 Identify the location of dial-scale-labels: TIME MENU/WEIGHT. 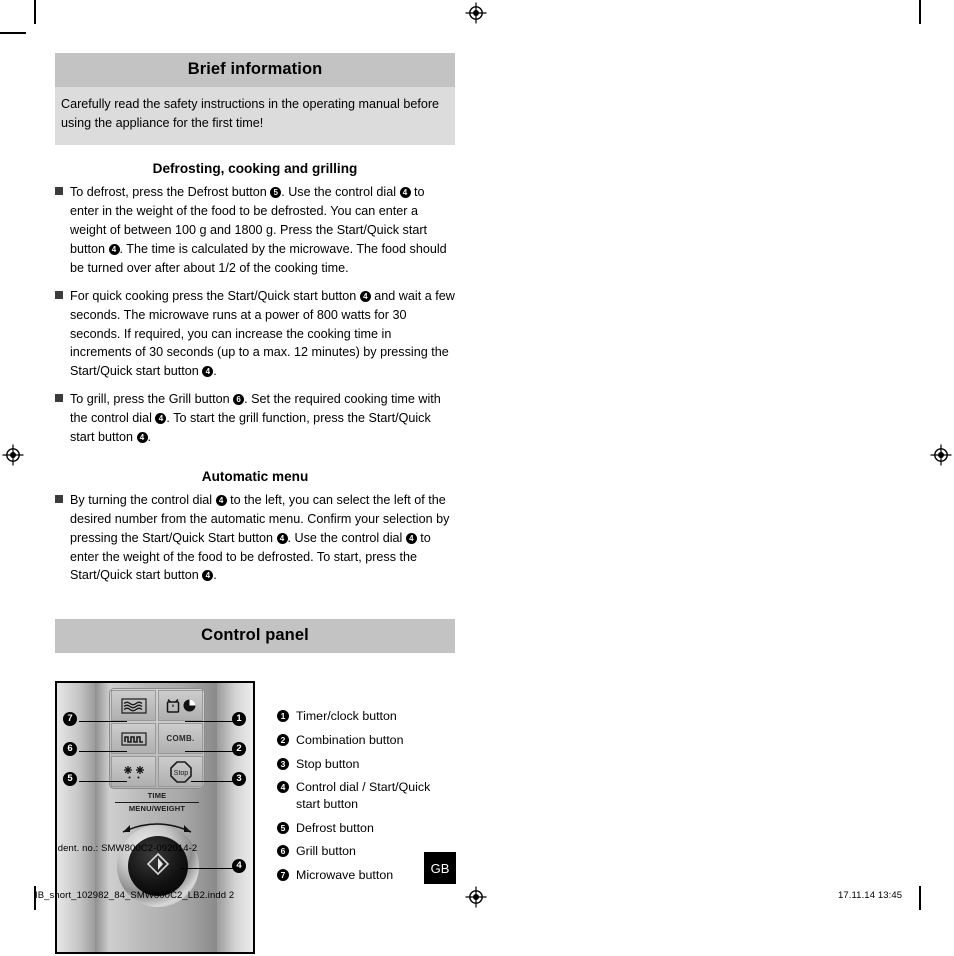
(157, 802).